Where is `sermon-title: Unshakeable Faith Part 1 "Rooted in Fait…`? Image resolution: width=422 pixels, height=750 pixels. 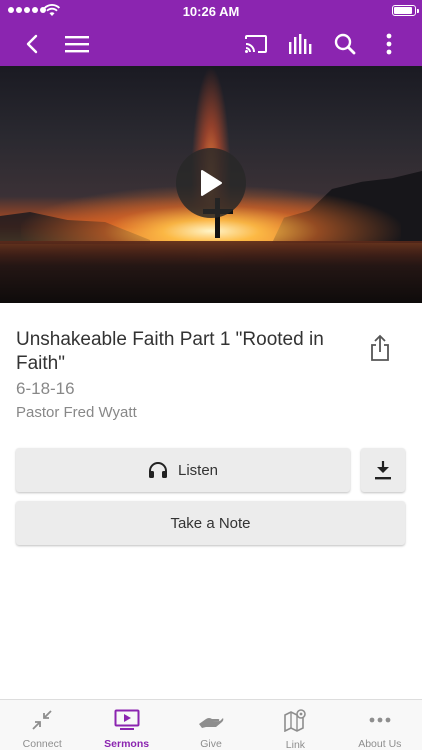
sermon-title: Unshakeable Faith Part 1 "Rooted in Fait… is located at coordinates (170, 351).